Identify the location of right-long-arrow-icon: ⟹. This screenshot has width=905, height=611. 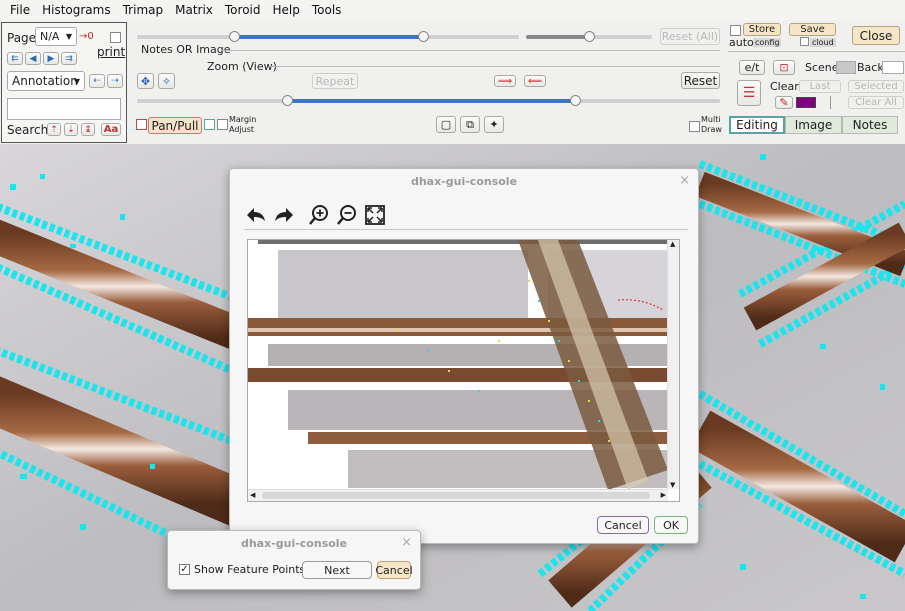
(505, 81).